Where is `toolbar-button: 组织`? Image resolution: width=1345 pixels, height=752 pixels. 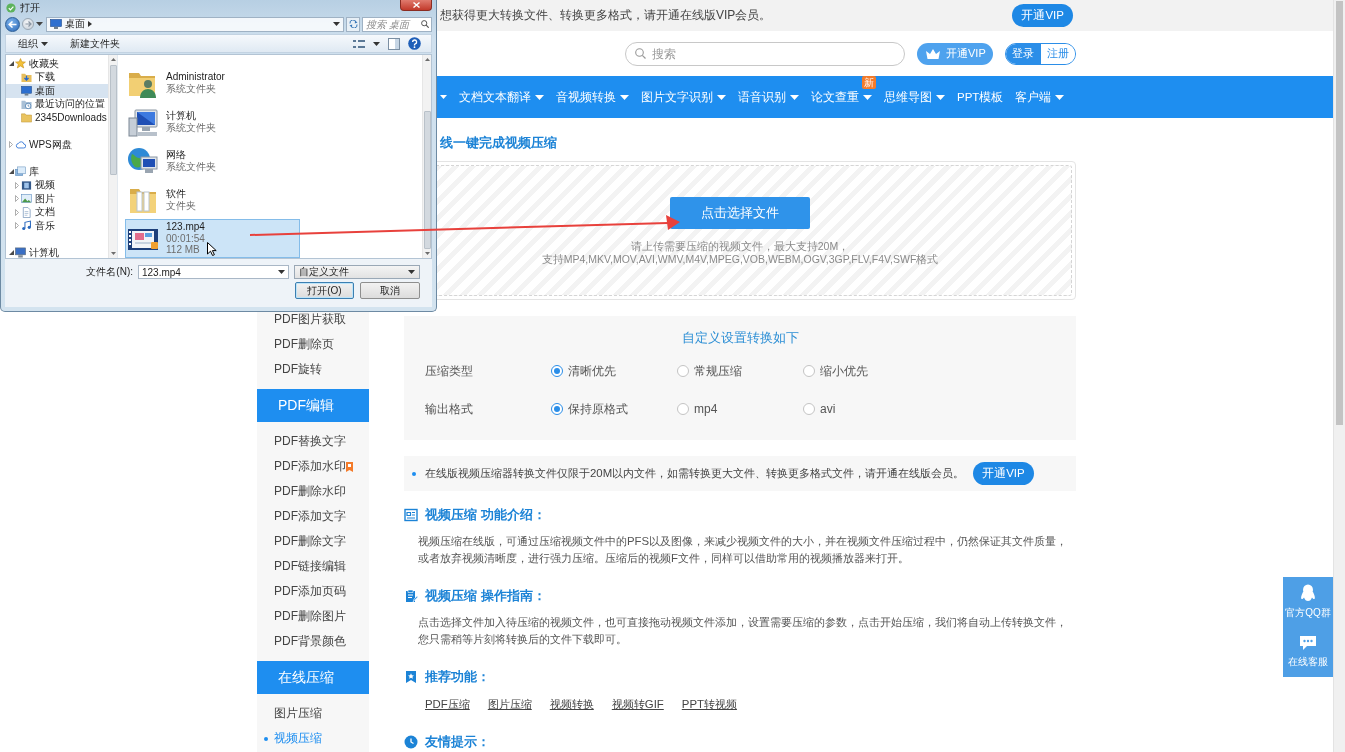 toolbar-button: 组织 is located at coordinates (33, 43).